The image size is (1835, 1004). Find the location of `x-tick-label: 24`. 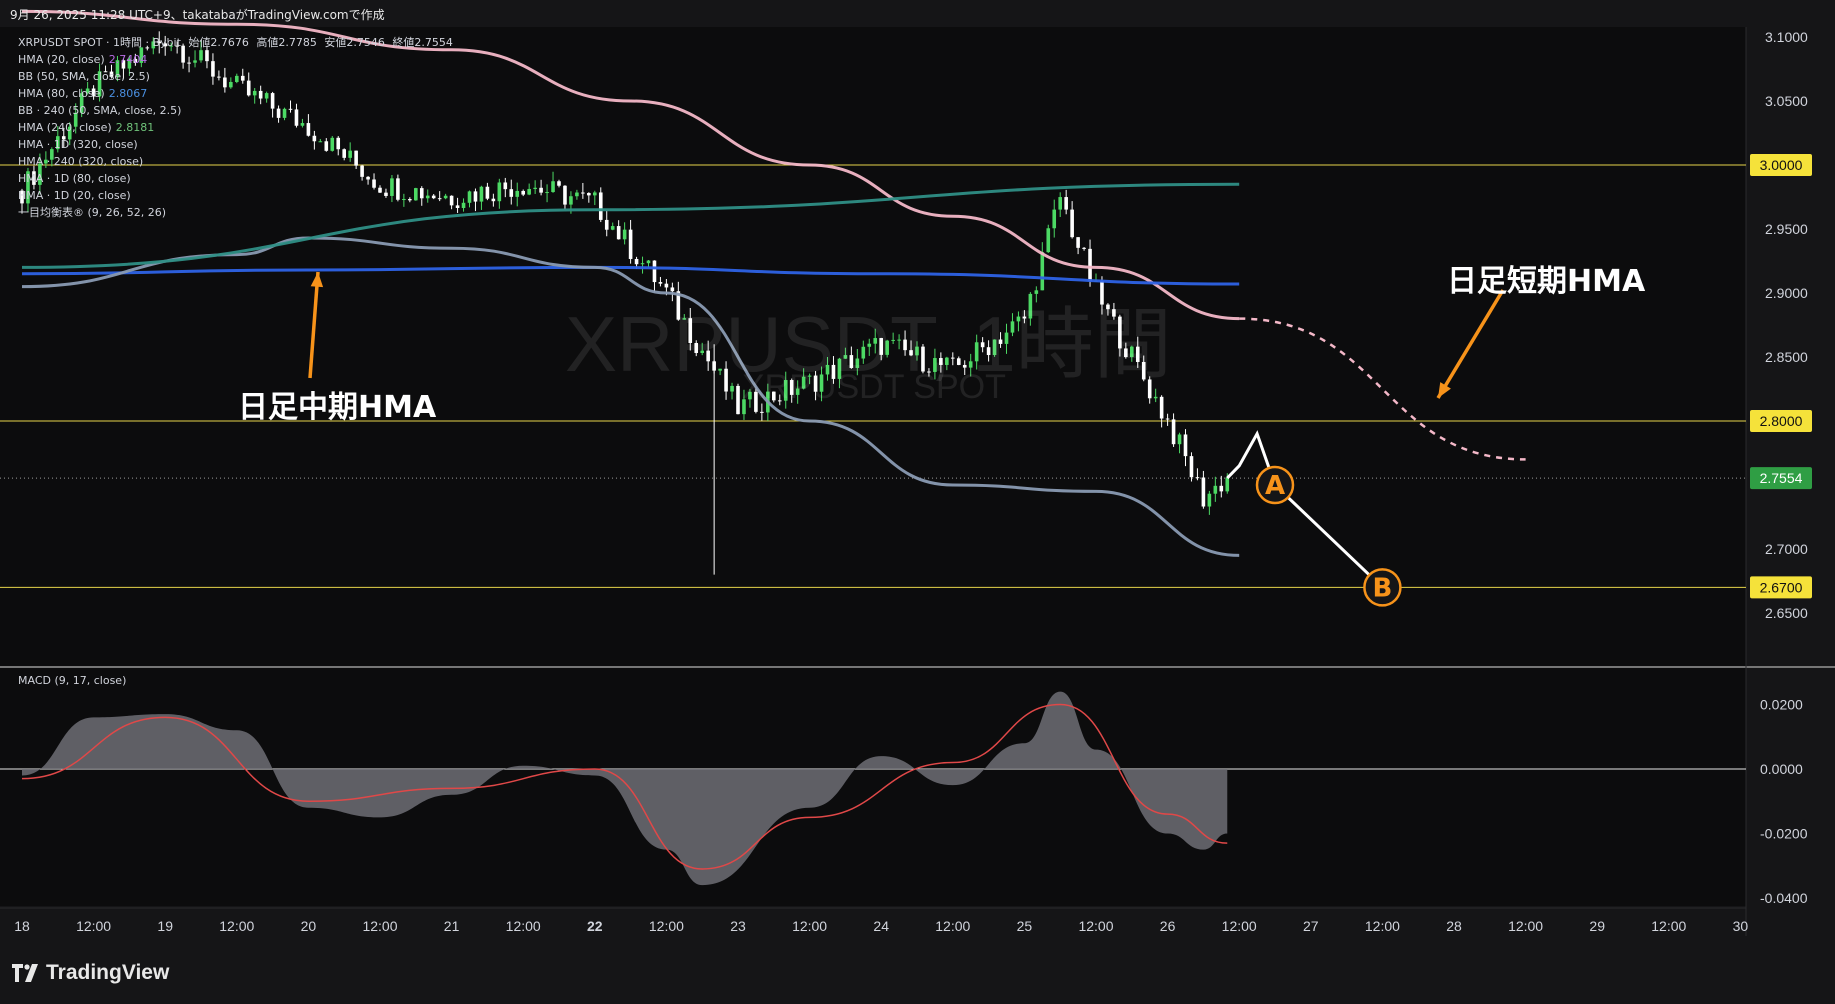

x-tick-label: 24 is located at coordinates (881, 926).